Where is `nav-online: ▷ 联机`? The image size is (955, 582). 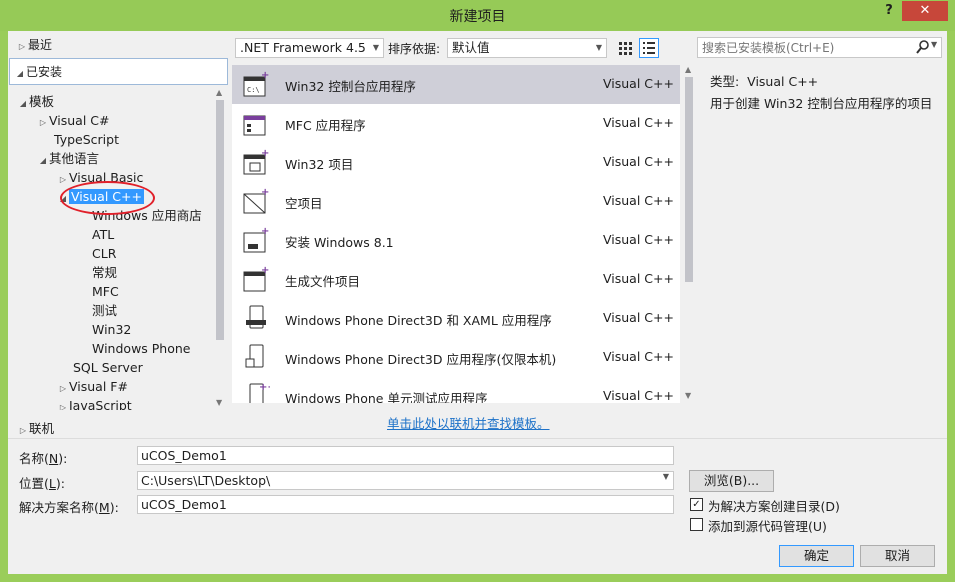 nav-online: ▷ 联机 is located at coordinates (35, 427).